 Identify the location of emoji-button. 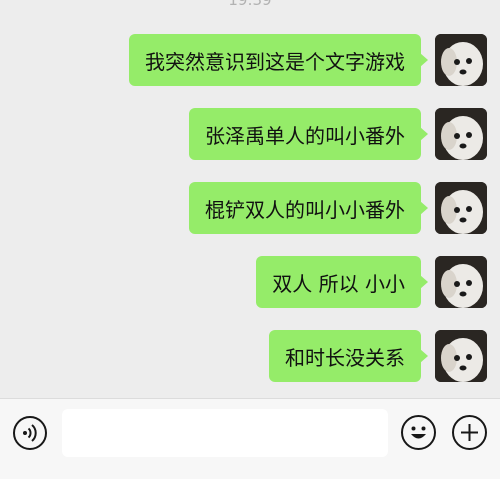
(418, 432).